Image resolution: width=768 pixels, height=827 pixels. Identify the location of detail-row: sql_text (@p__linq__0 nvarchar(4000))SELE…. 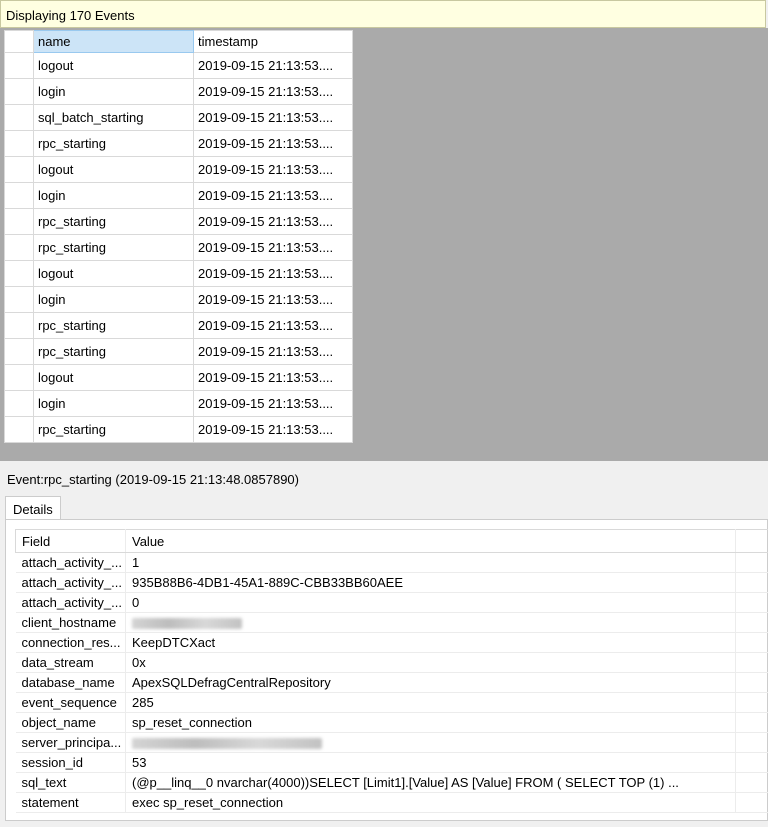
(391, 782).